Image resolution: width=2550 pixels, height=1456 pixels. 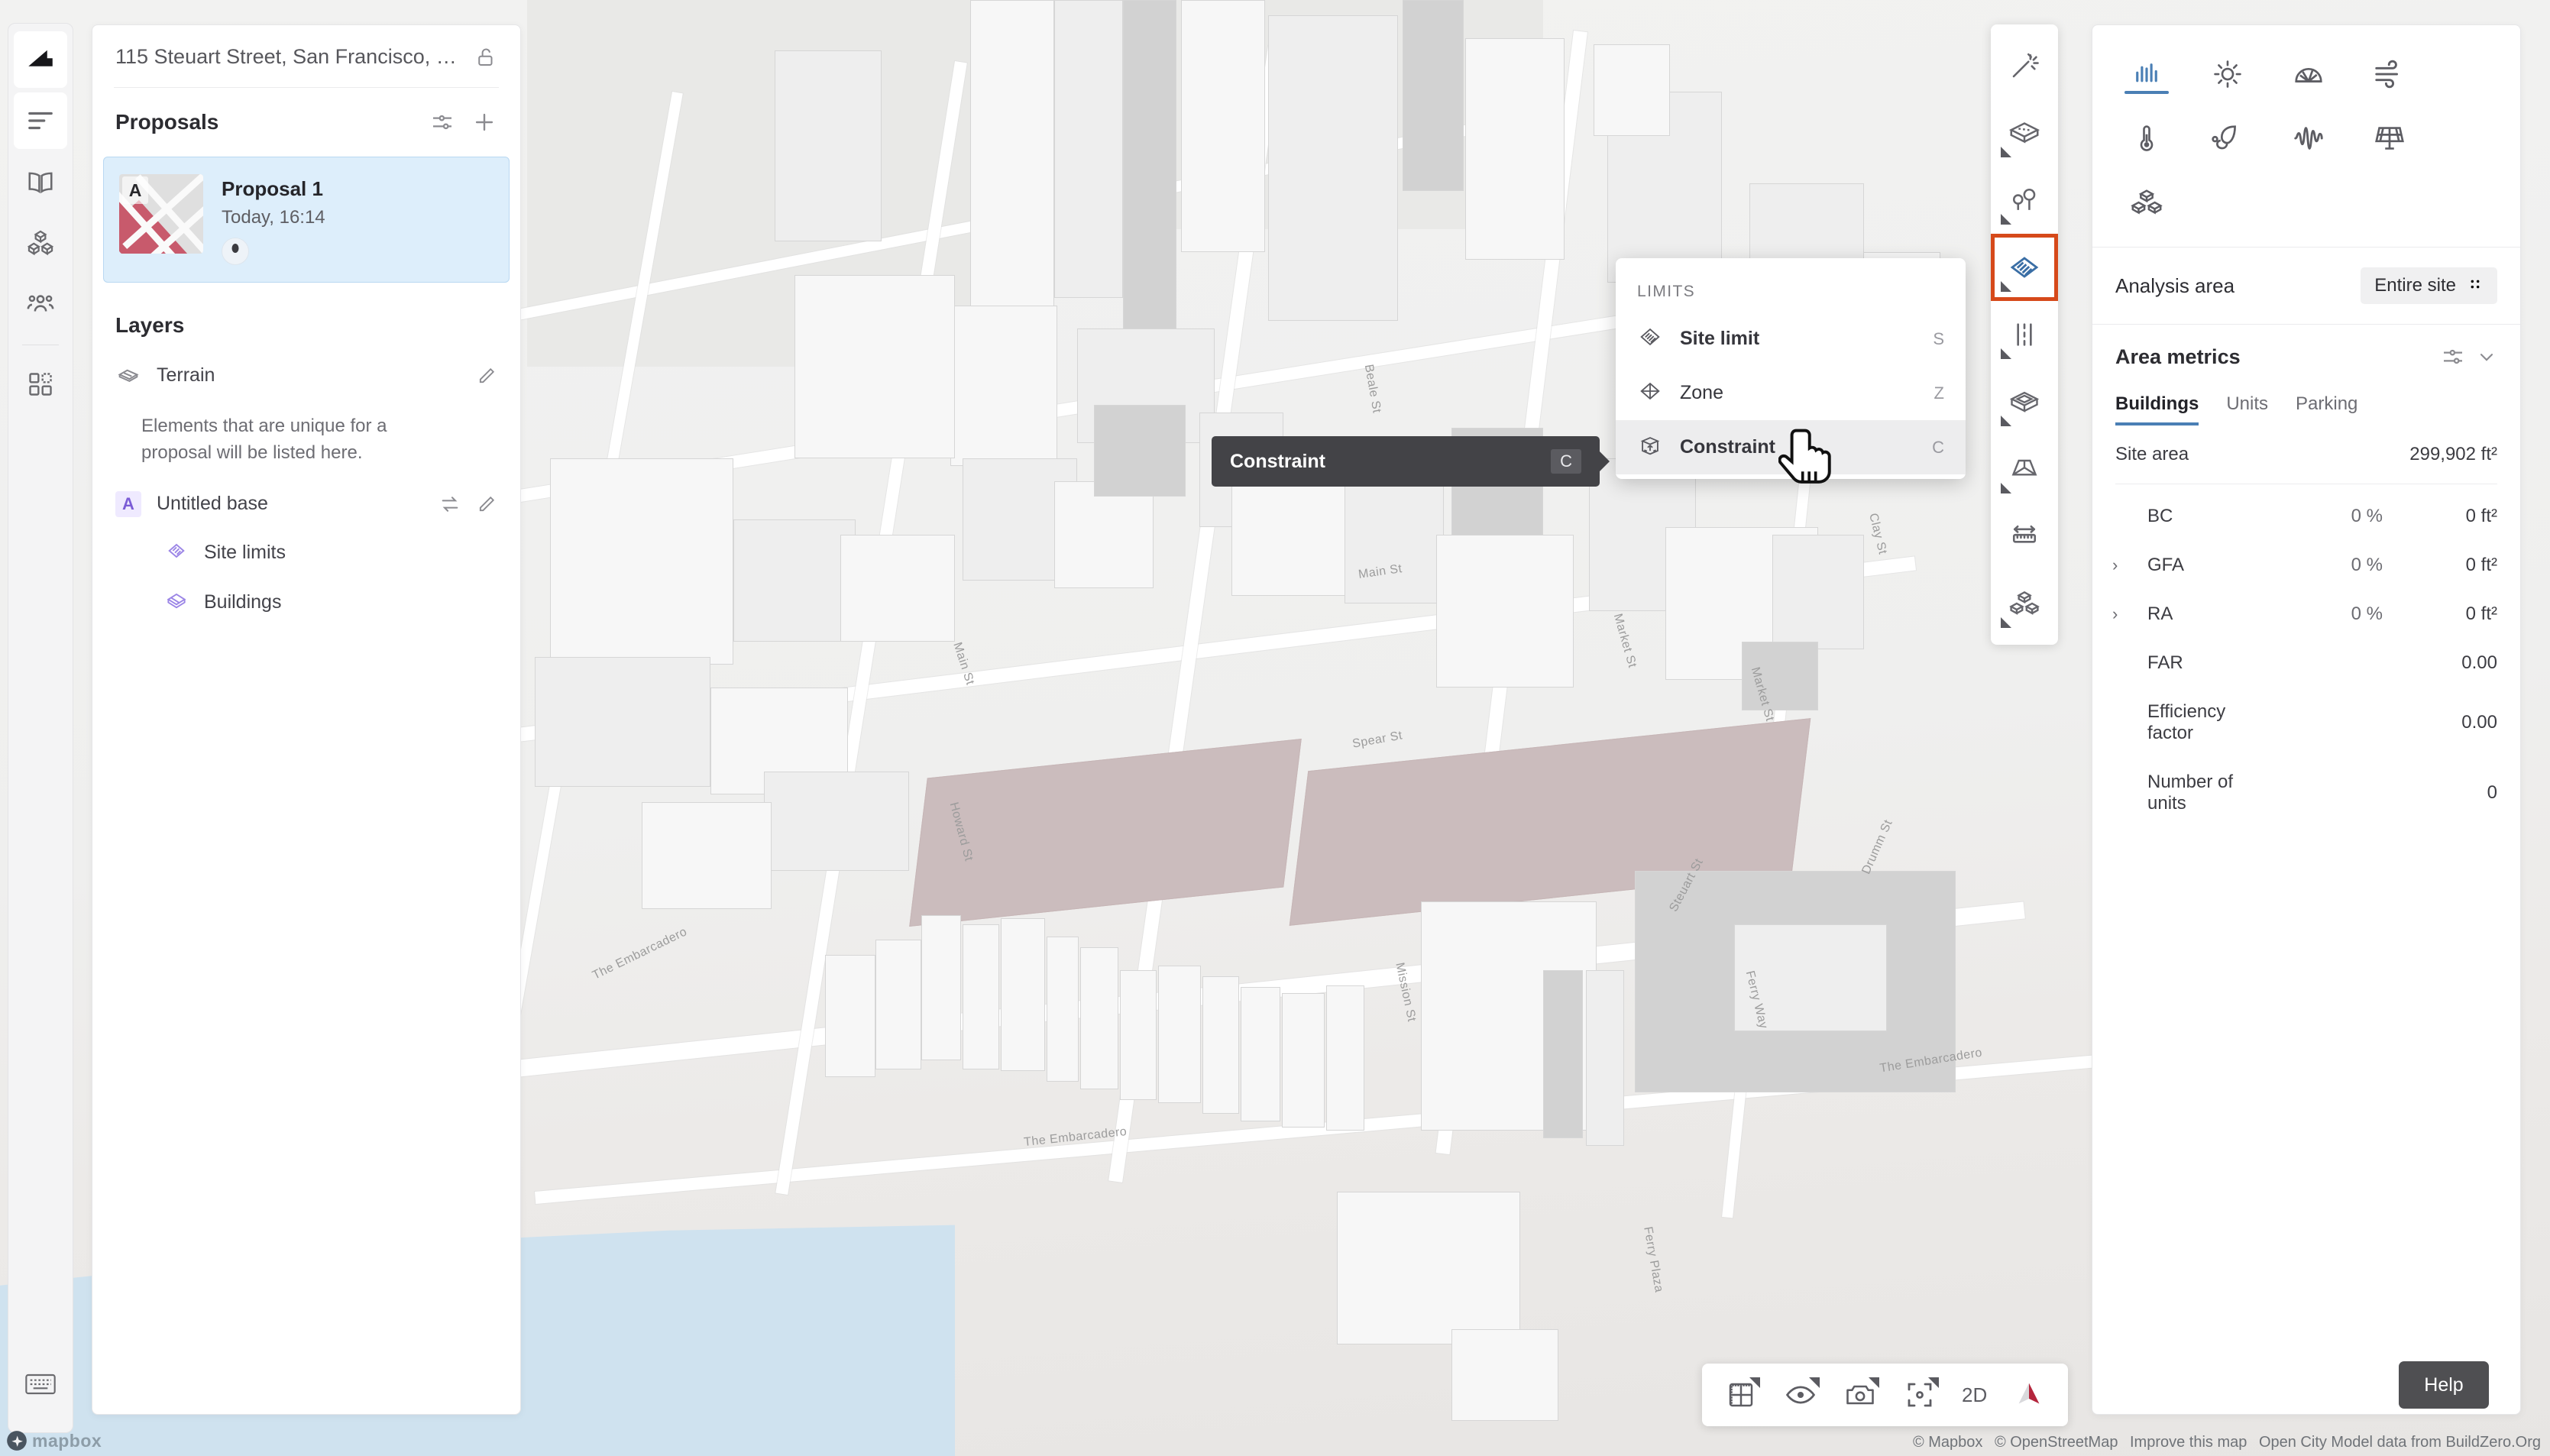 I want to click on attribution-mapbox: © Mapbox, so click(x=1948, y=1442).